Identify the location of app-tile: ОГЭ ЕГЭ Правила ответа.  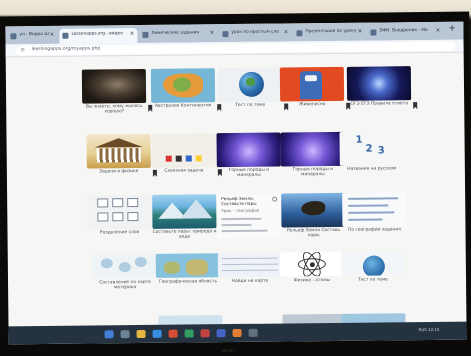
(382, 87).